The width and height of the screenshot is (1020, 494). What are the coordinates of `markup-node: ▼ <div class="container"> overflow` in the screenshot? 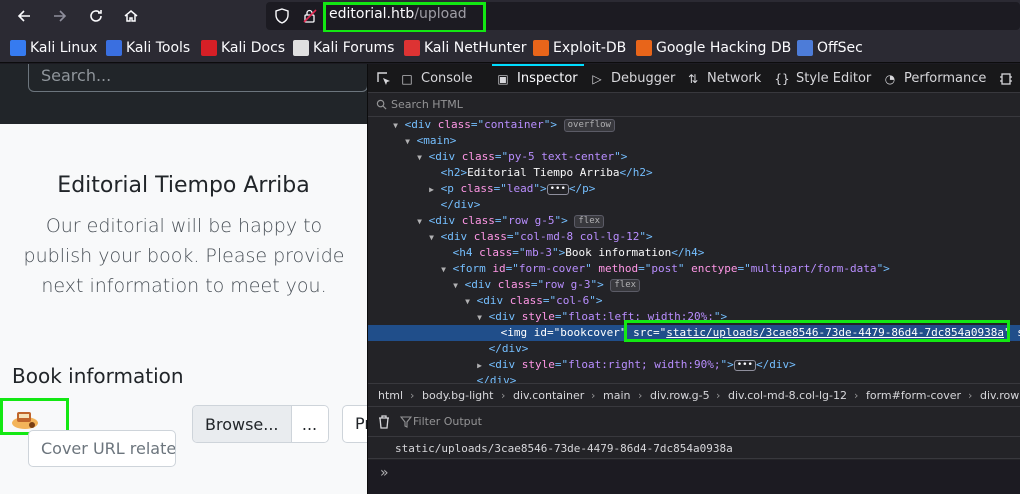 It's located at (694, 125).